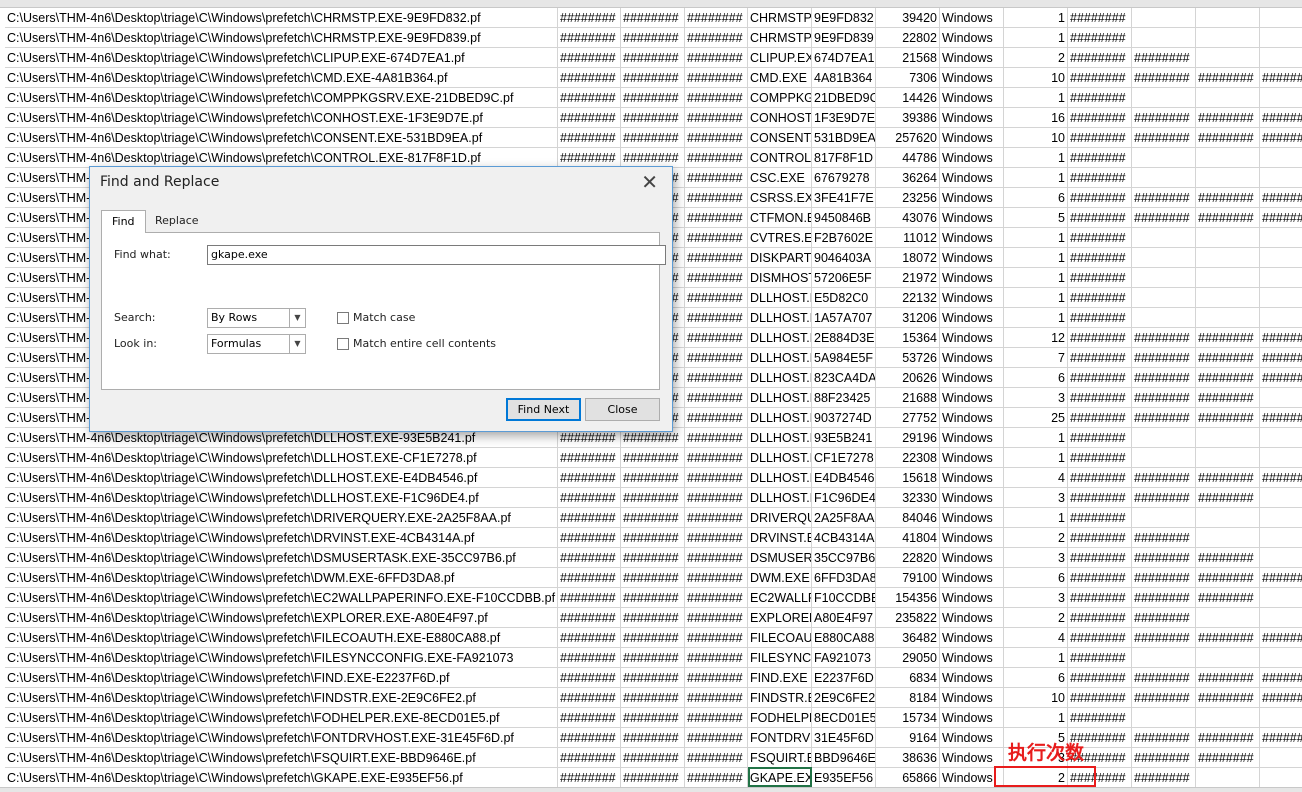 Image resolution: width=1302 pixels, height=792 pixels. Describe the element at coordinates (780, 578) in the screenshot. I see `table-cell: DWM.EXE` at that location.